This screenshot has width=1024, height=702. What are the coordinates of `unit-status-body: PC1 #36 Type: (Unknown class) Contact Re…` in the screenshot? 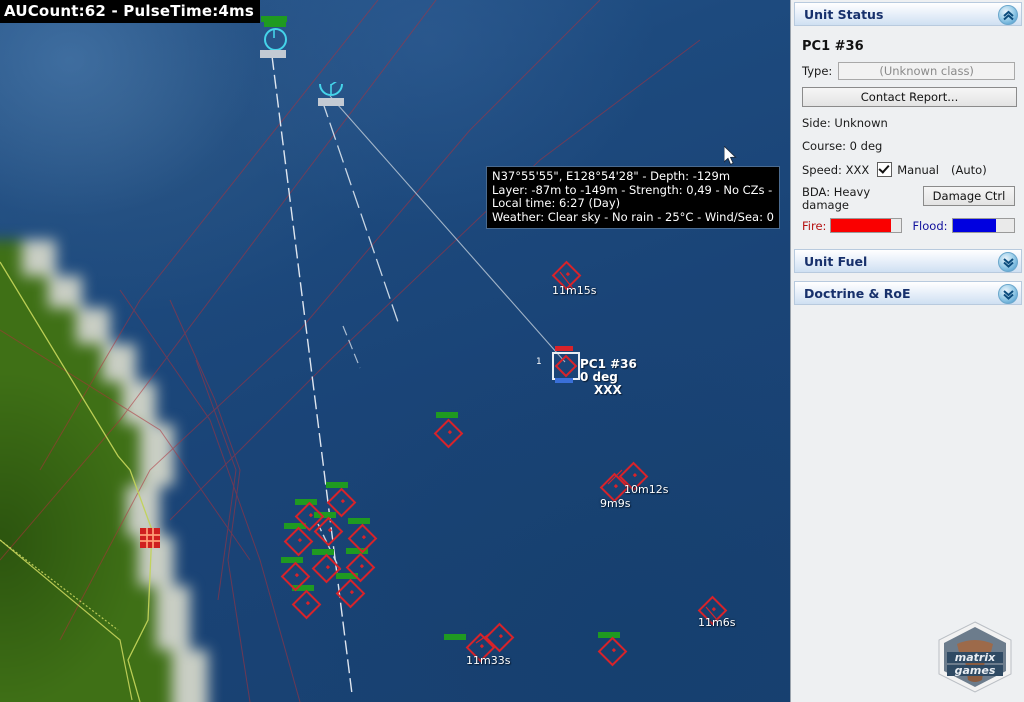 It's located at (907, 129).